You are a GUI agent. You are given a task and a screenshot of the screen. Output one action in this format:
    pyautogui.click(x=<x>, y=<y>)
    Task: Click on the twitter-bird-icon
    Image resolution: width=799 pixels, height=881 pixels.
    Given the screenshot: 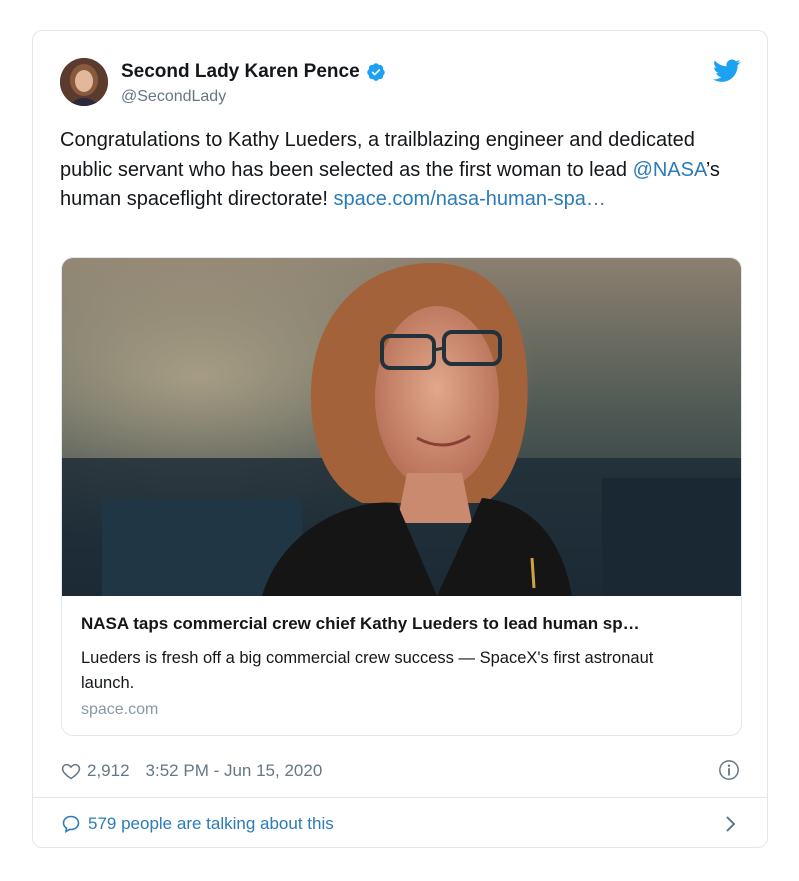 What is the action you would take?
    pyautogui.click(x=727, y=71)
    